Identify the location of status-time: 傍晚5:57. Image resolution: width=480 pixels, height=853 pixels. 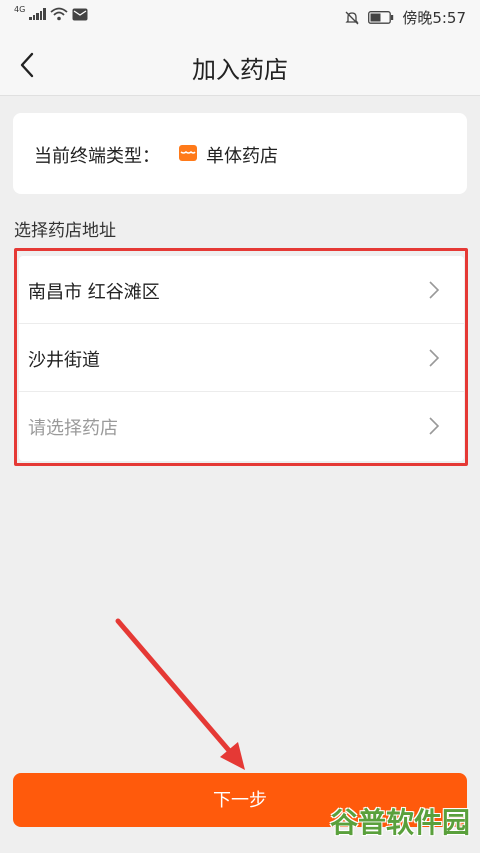
(434, 18).